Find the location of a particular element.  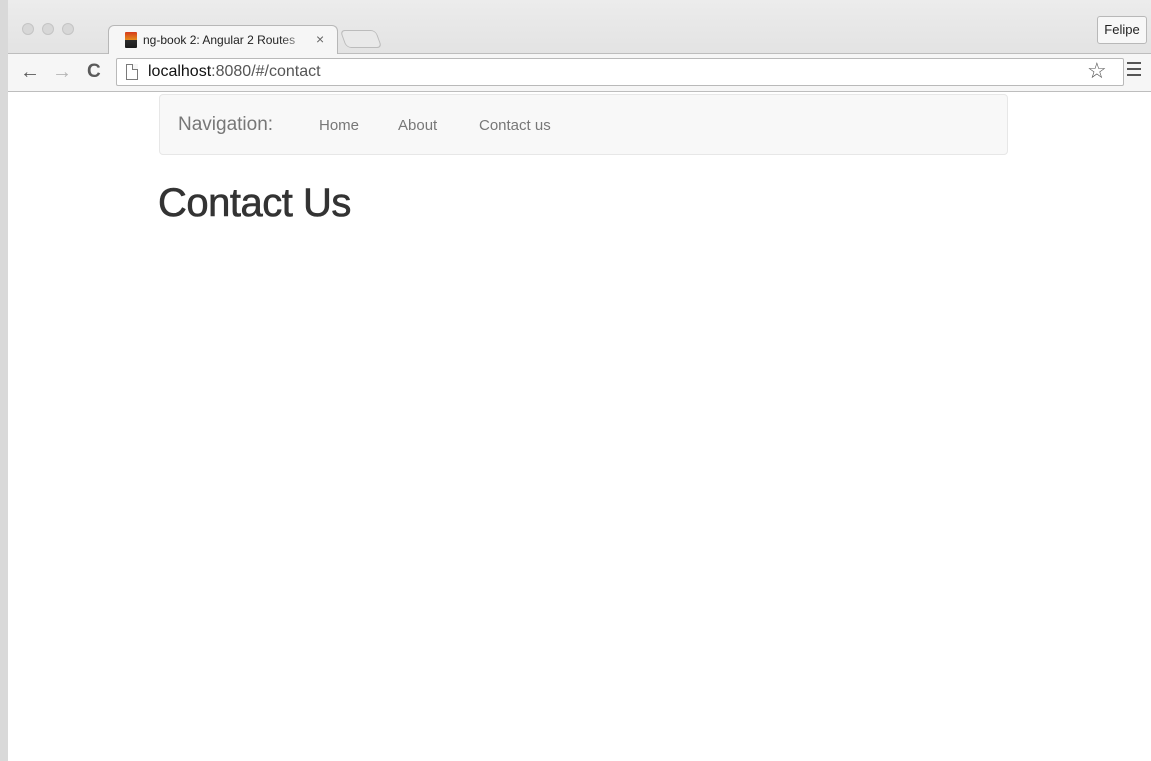

profile-button: Felipe is located at coordinates (1122, 30).